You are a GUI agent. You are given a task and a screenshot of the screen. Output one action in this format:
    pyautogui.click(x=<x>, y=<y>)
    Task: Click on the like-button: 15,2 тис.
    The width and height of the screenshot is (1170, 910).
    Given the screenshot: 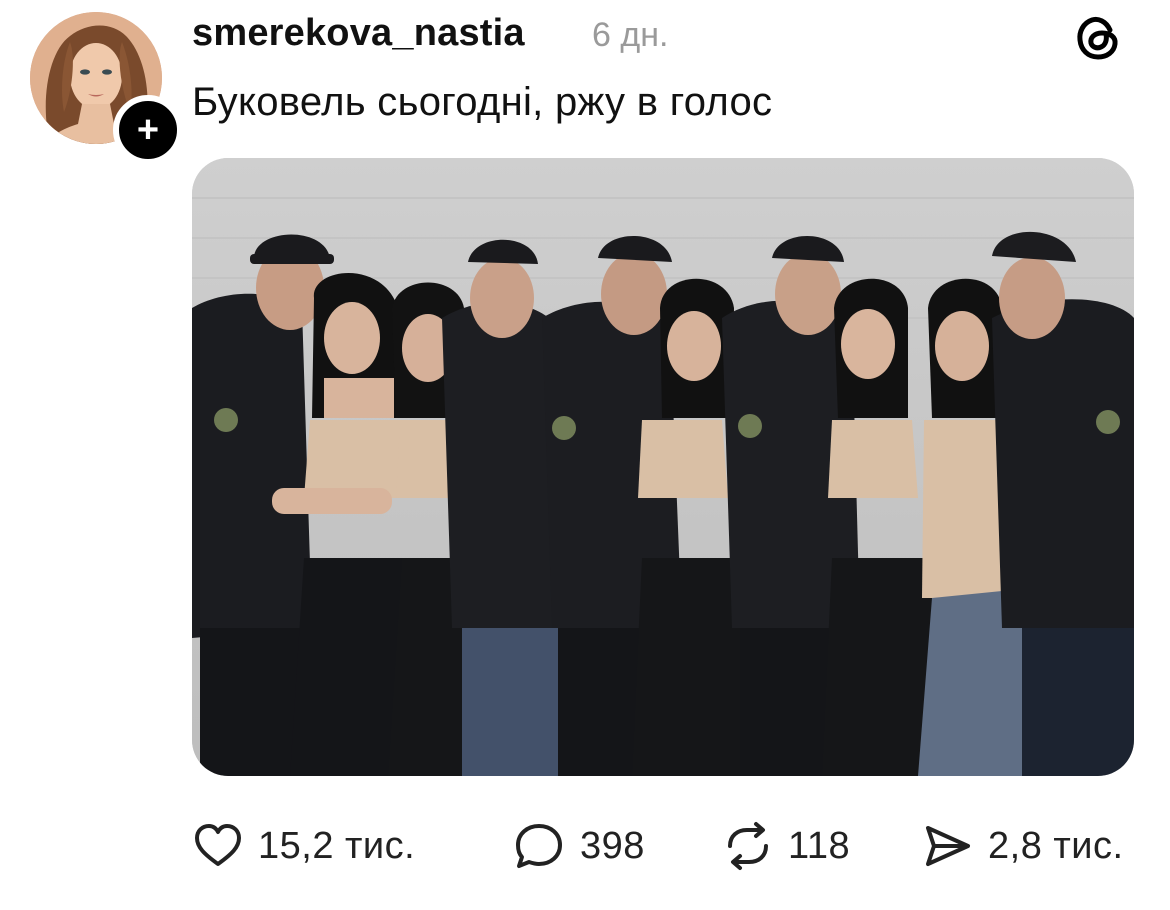 What is the action you would take?
    pyautogui.click(x=303, y=846)
    